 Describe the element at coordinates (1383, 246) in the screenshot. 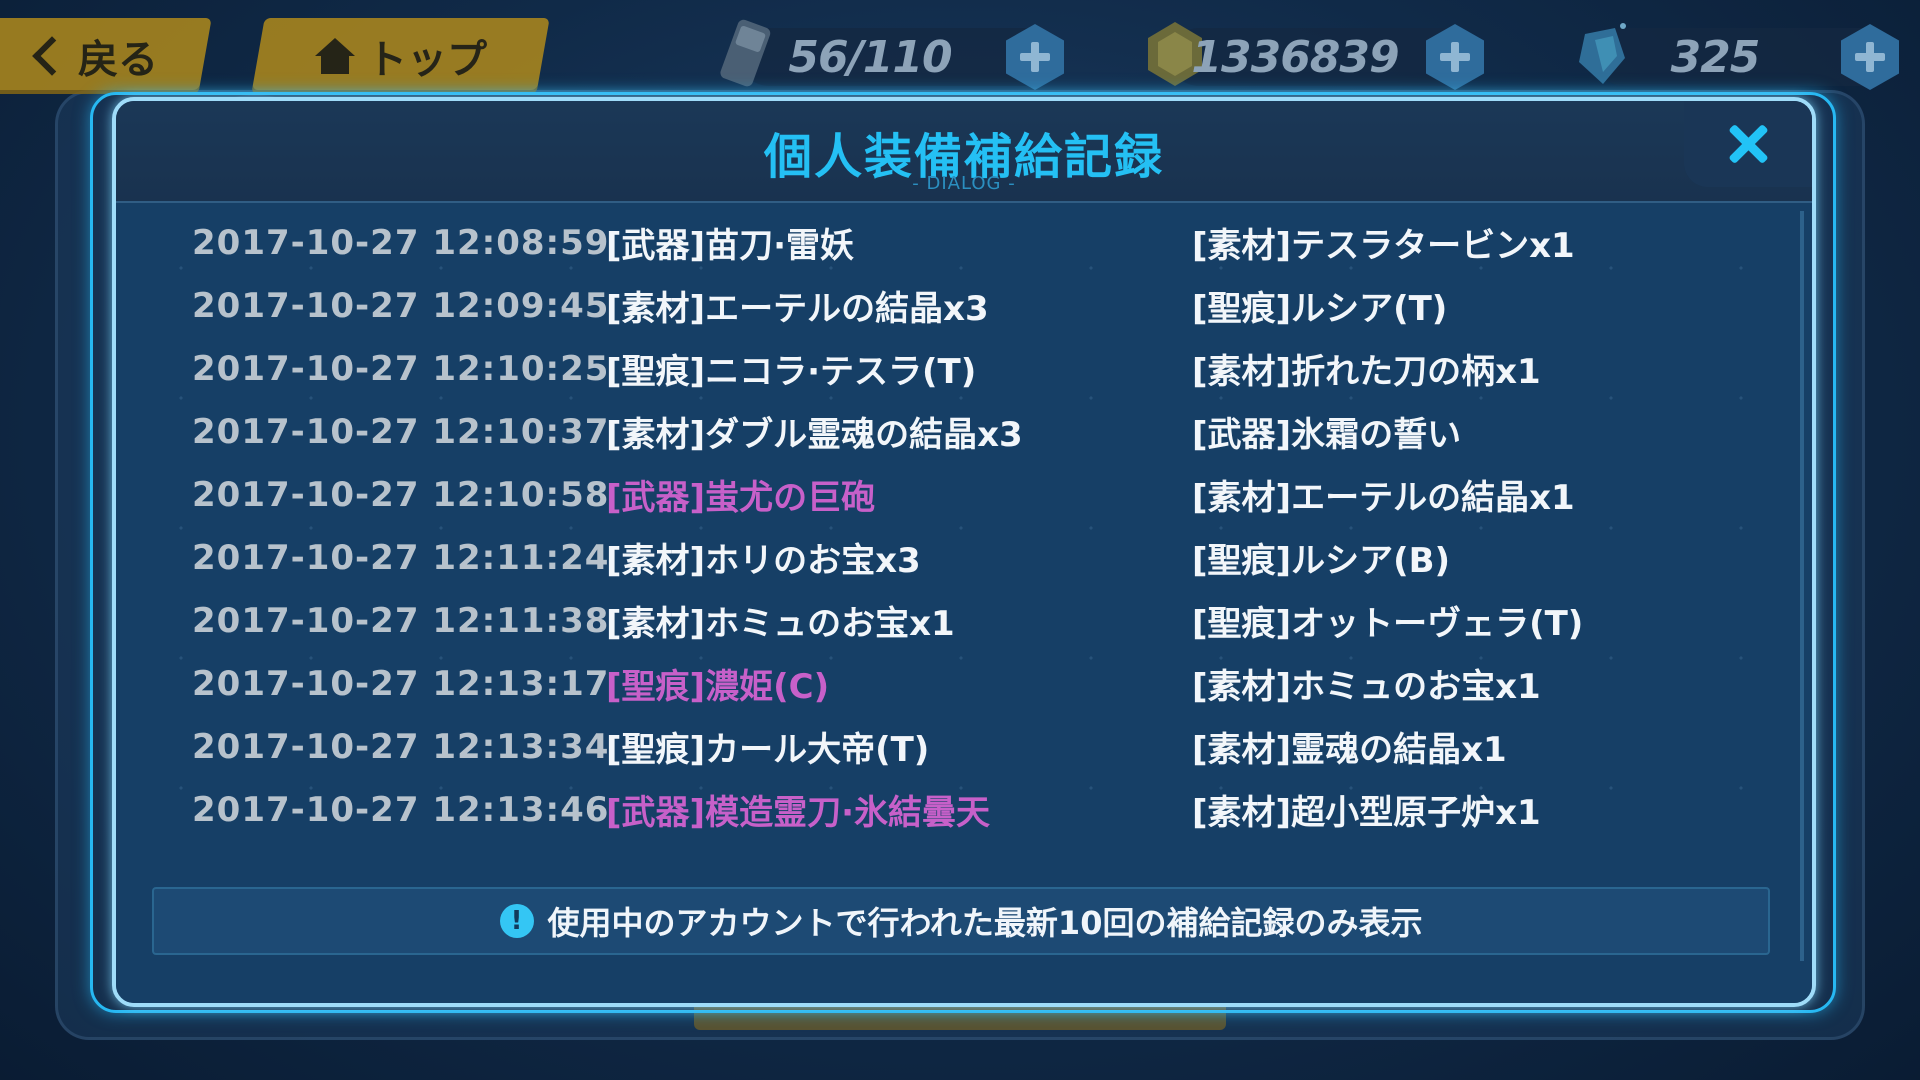

I see `record-item-secondary: [素材]テスラタービンx1` at that location.